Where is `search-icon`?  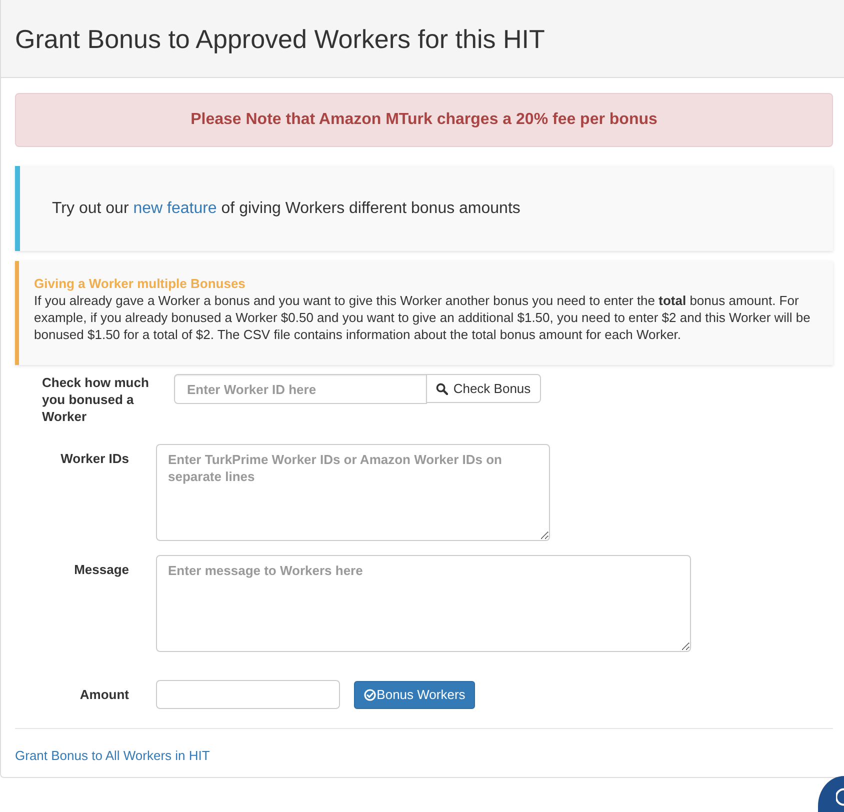 search-icon is located at coordinates (442, 388).